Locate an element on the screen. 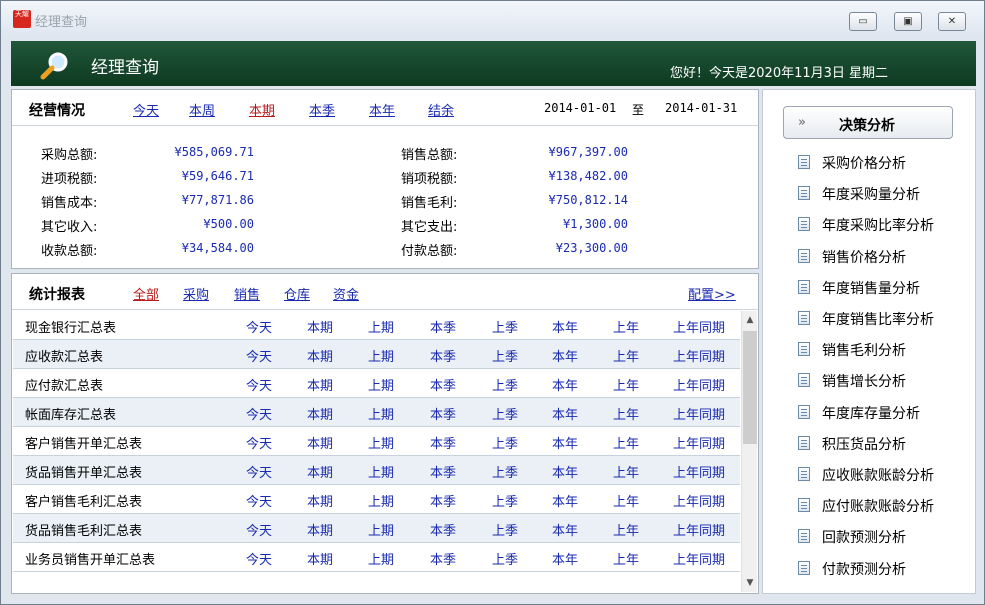 Image resolution: width=985 pixels, height=605 pixels. maximize-button: ▣ is located at coordinates (908, 21).